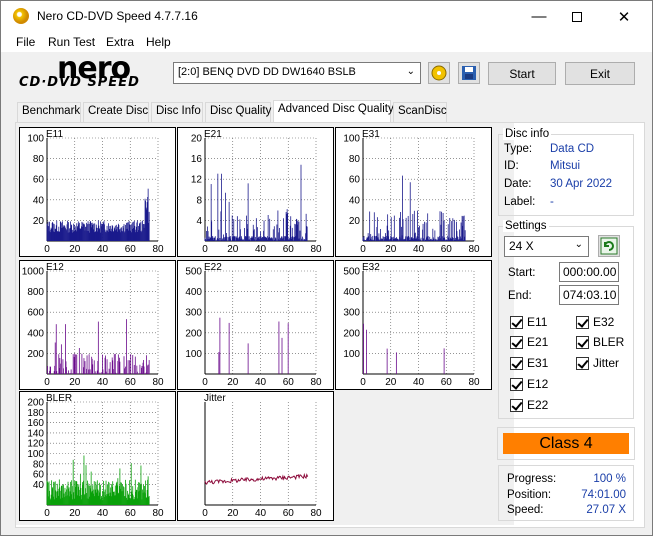  Describe the element at coordinates (326, 16) in the screenshot. I see `title-bar: Nero CD-DVD Speed 4.7.7.16 — ✕` at that location.